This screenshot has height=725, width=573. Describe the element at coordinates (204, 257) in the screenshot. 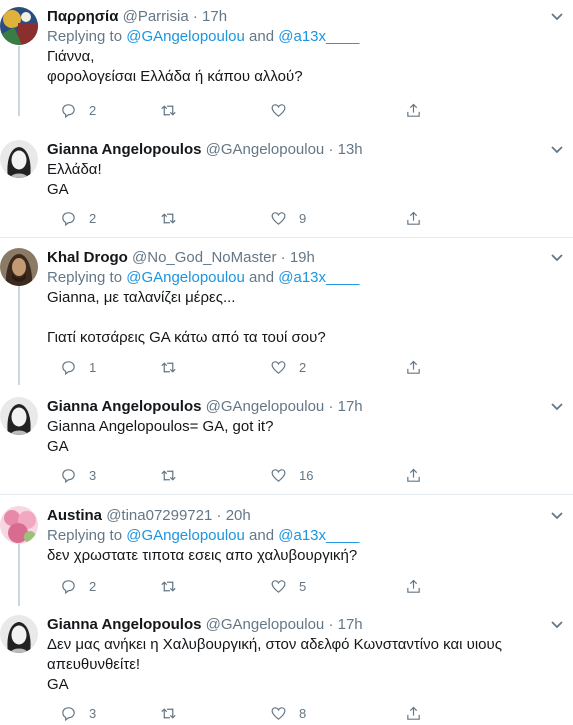

I see `user-handle: @No_God_NoMaster` at that location.